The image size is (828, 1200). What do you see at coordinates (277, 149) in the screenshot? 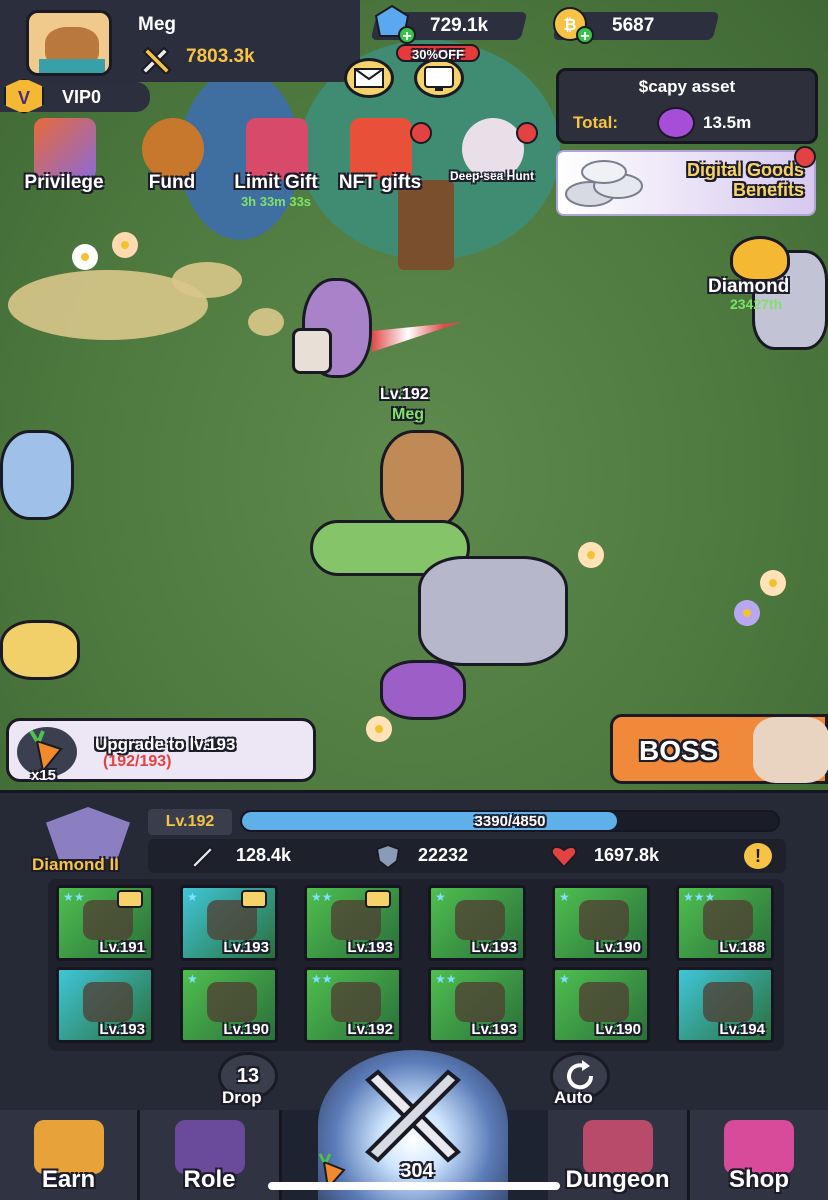
I see `gift-box-icon` at bounding box center [277, 149].